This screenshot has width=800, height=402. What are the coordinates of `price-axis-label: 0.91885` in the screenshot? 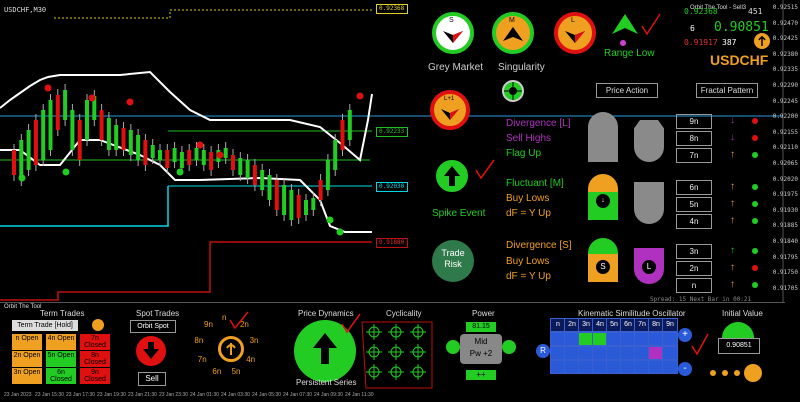 It's located at (785, 226).